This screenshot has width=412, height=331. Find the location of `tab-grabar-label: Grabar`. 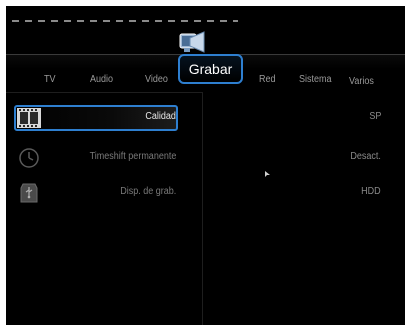

tab-grabar-label: Grabar is located at coordinates (210, 69).